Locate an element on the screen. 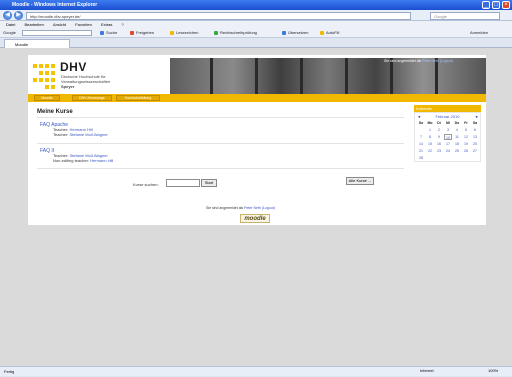  course-search-input is located at coordinates (183, 183).